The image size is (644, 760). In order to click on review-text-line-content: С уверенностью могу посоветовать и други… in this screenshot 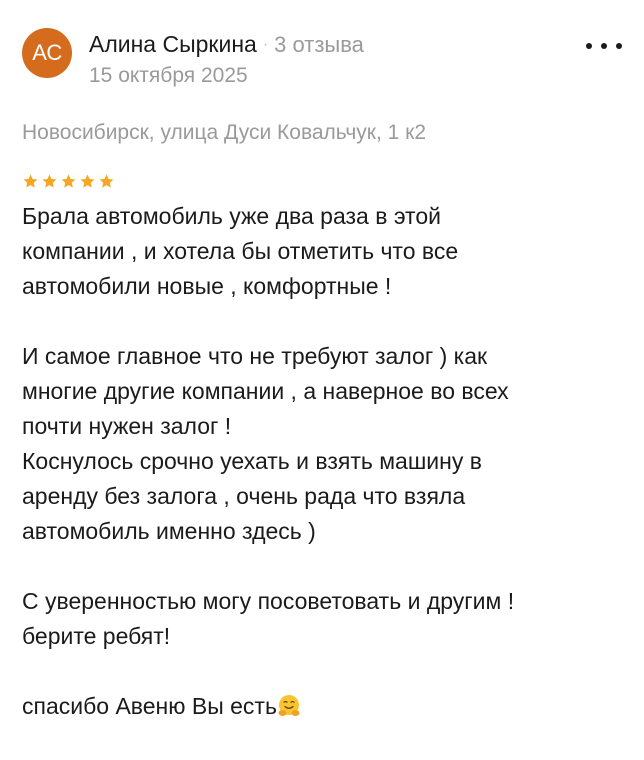, I will do `click(268, 601)`.